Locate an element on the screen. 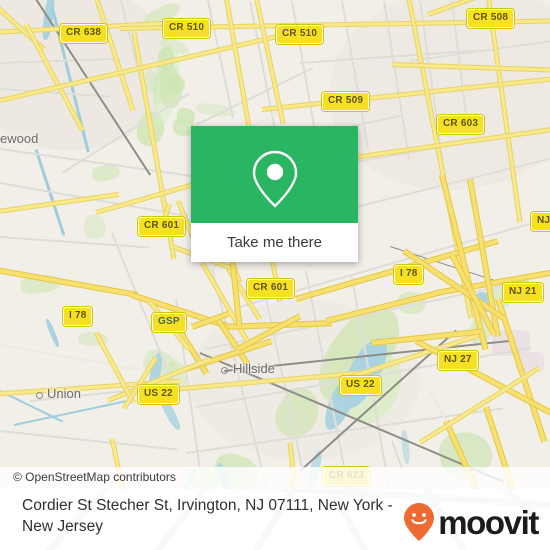 The image size is (550, 550). map-attribution-bar: © OpenStreetMap contributors is located at coordinates (275, 478).